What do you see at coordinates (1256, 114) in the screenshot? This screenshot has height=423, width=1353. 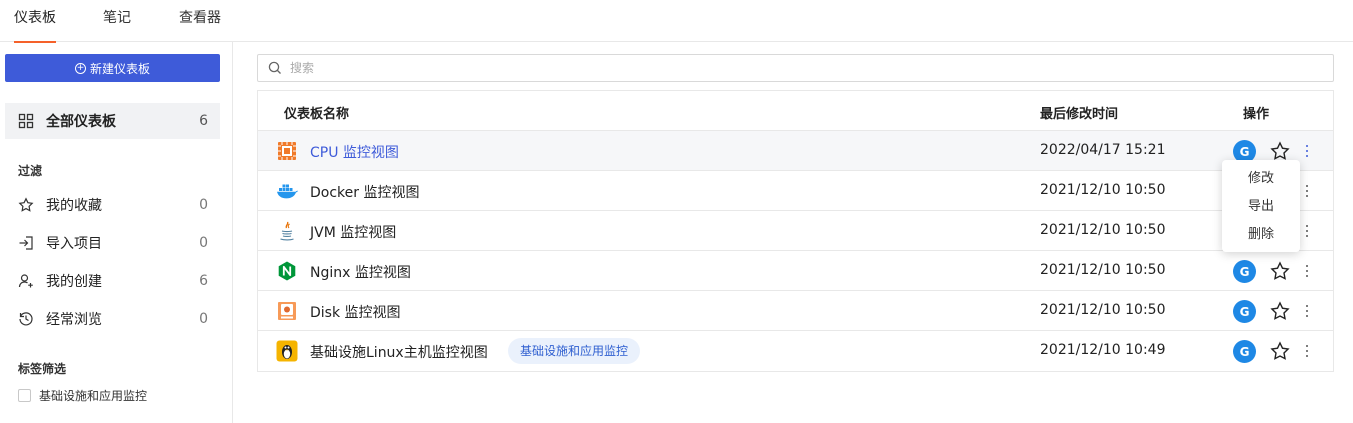 I see `header-actions: 操作` at bounding box center [1256, 114].